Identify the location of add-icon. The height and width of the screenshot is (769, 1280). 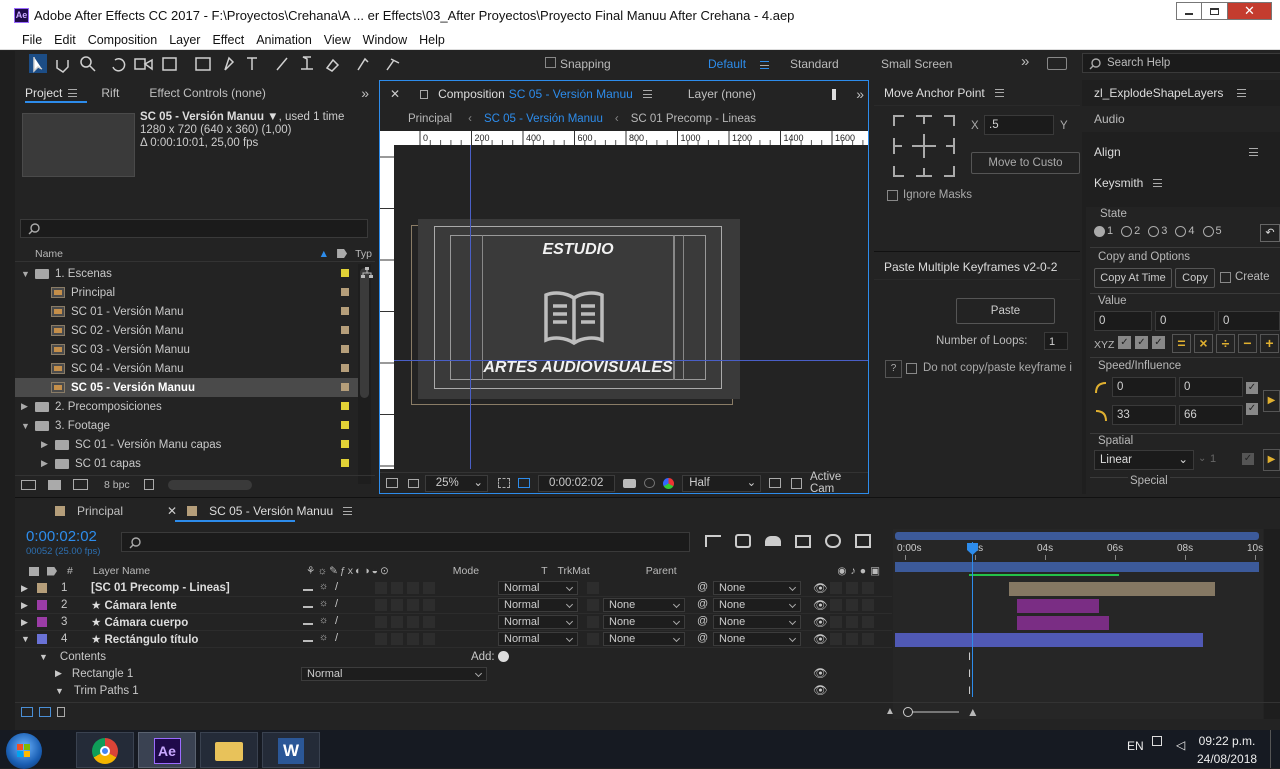
(503, 656).